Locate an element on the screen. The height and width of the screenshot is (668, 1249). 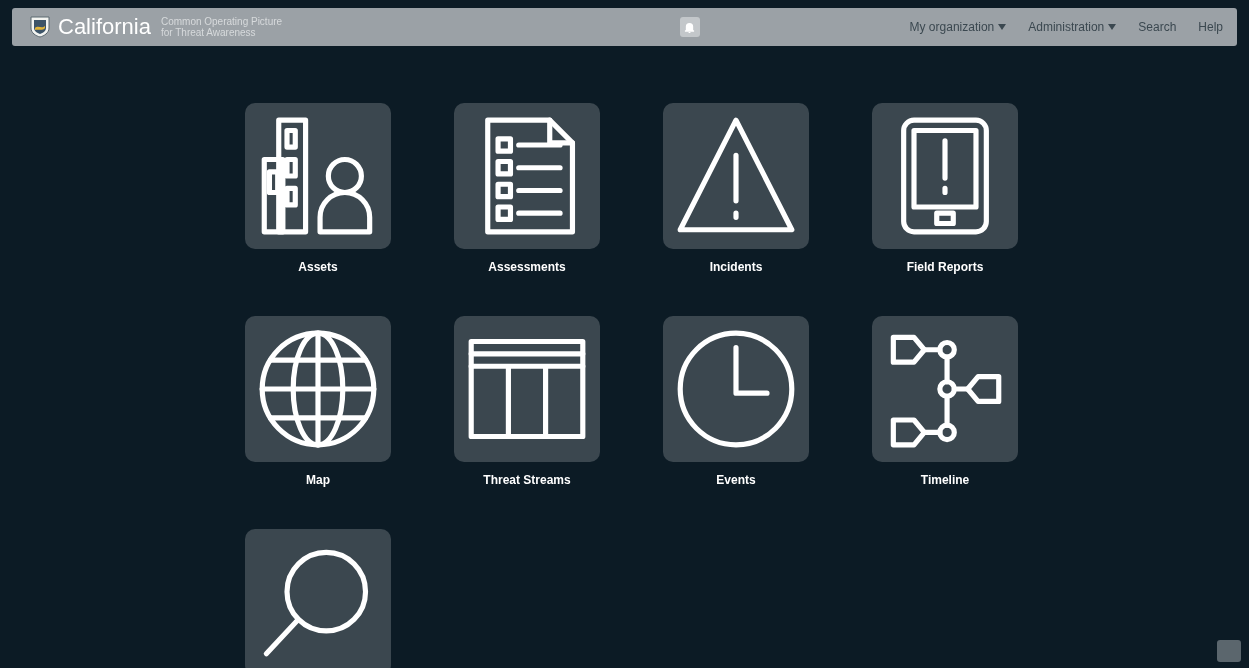
tile-label: Assets is located at coordinates (318, 267).